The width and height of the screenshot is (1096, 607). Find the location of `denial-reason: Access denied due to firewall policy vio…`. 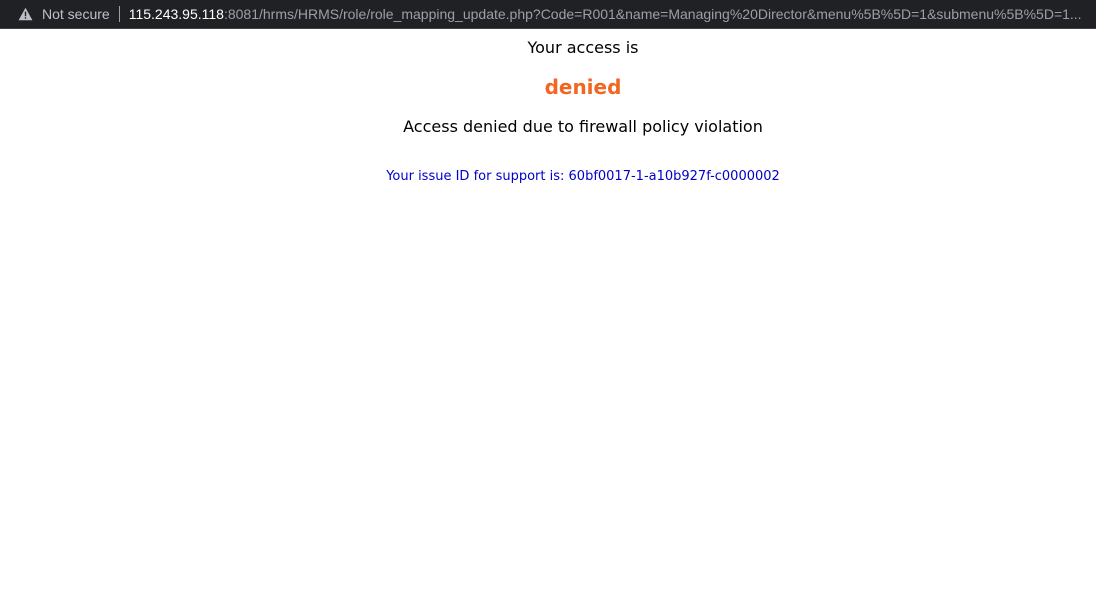

denial-reason: Access denied due to firewall policy vio… is located at coordinates (583, 126).